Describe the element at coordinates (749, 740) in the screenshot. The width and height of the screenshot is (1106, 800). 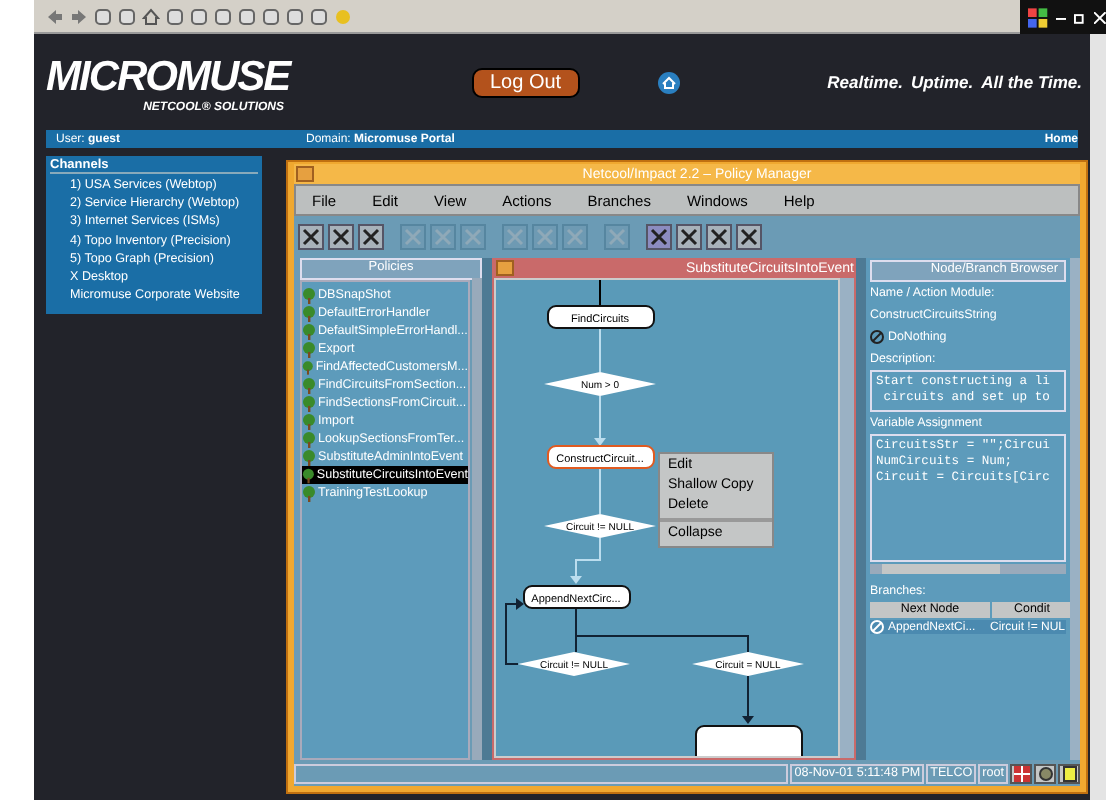
I see `action-node` at that location.